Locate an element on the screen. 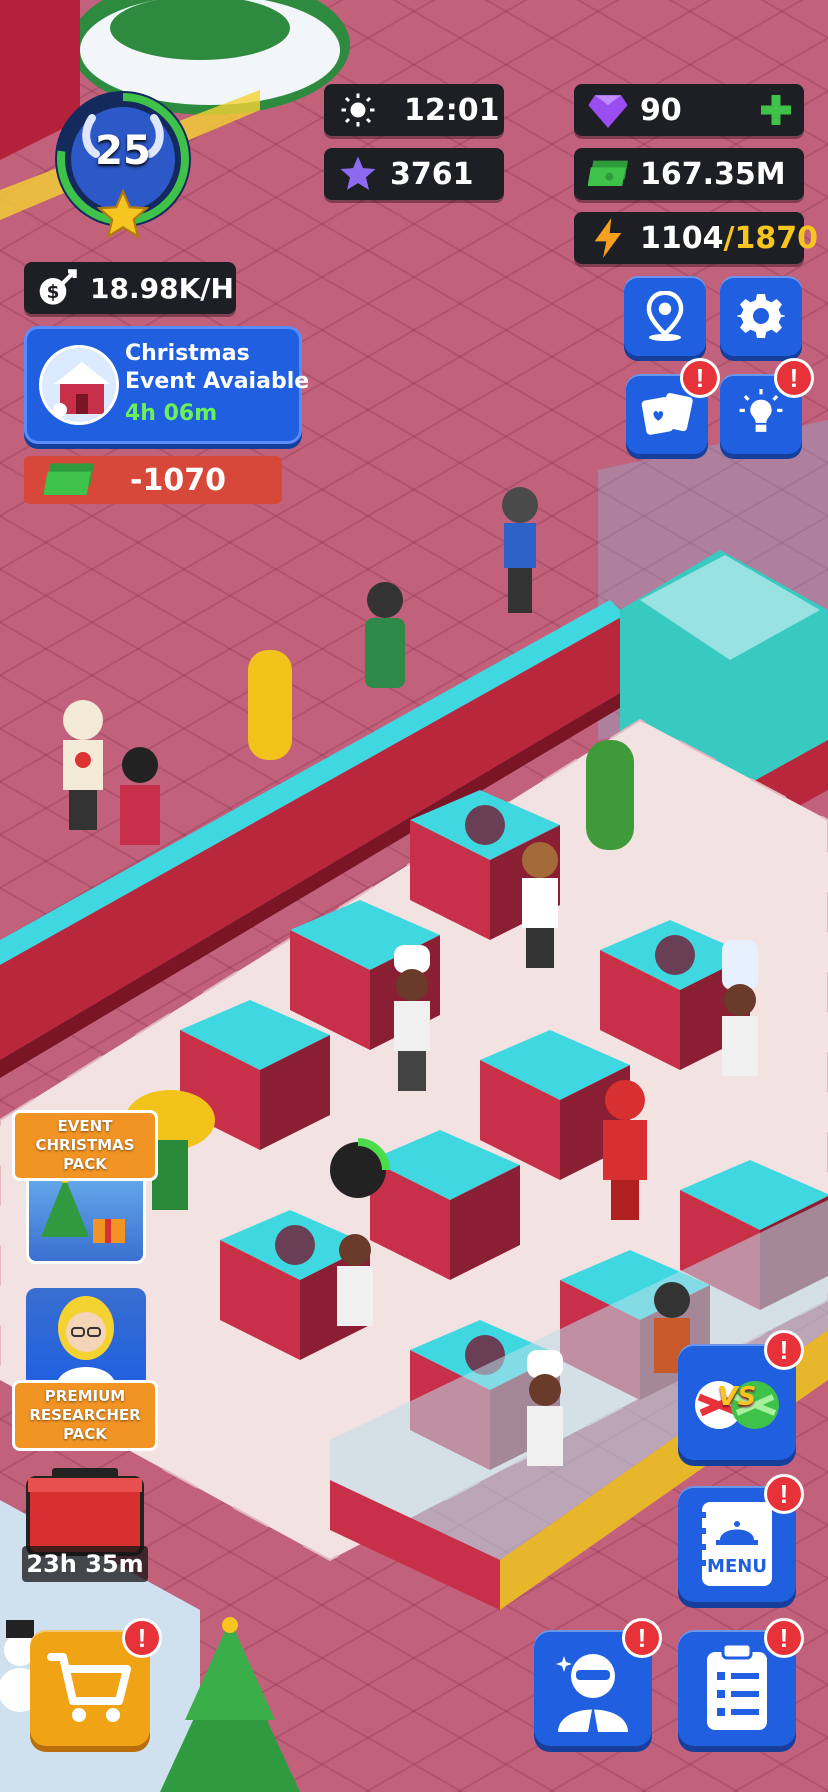  cooking-progress-ring is located at coordinates (360, 1168).